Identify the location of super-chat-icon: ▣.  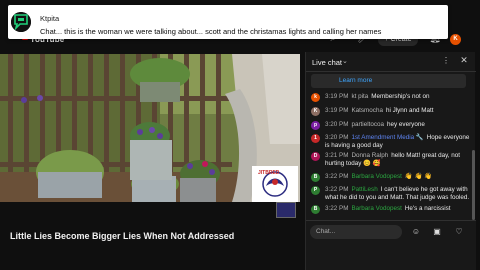
(437, 232).